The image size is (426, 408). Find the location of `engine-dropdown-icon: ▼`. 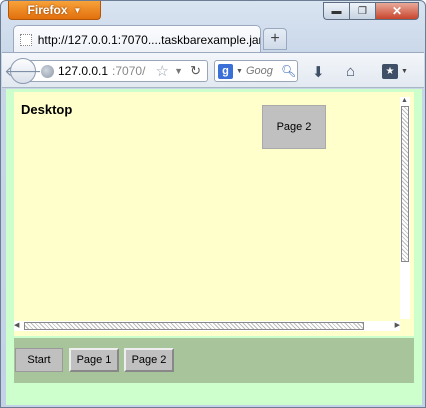

engine-dropdown-icon: ▼ is located at coordinates (239, 71).